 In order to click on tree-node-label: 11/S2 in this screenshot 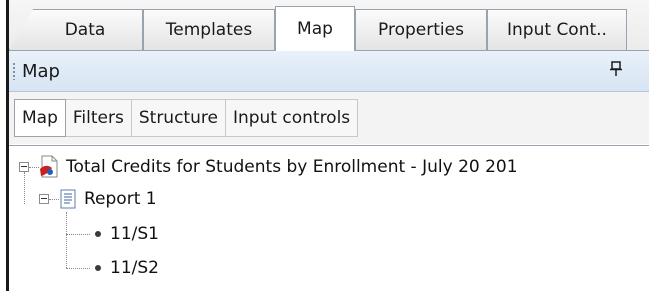, I will do `click(134, 268)`.